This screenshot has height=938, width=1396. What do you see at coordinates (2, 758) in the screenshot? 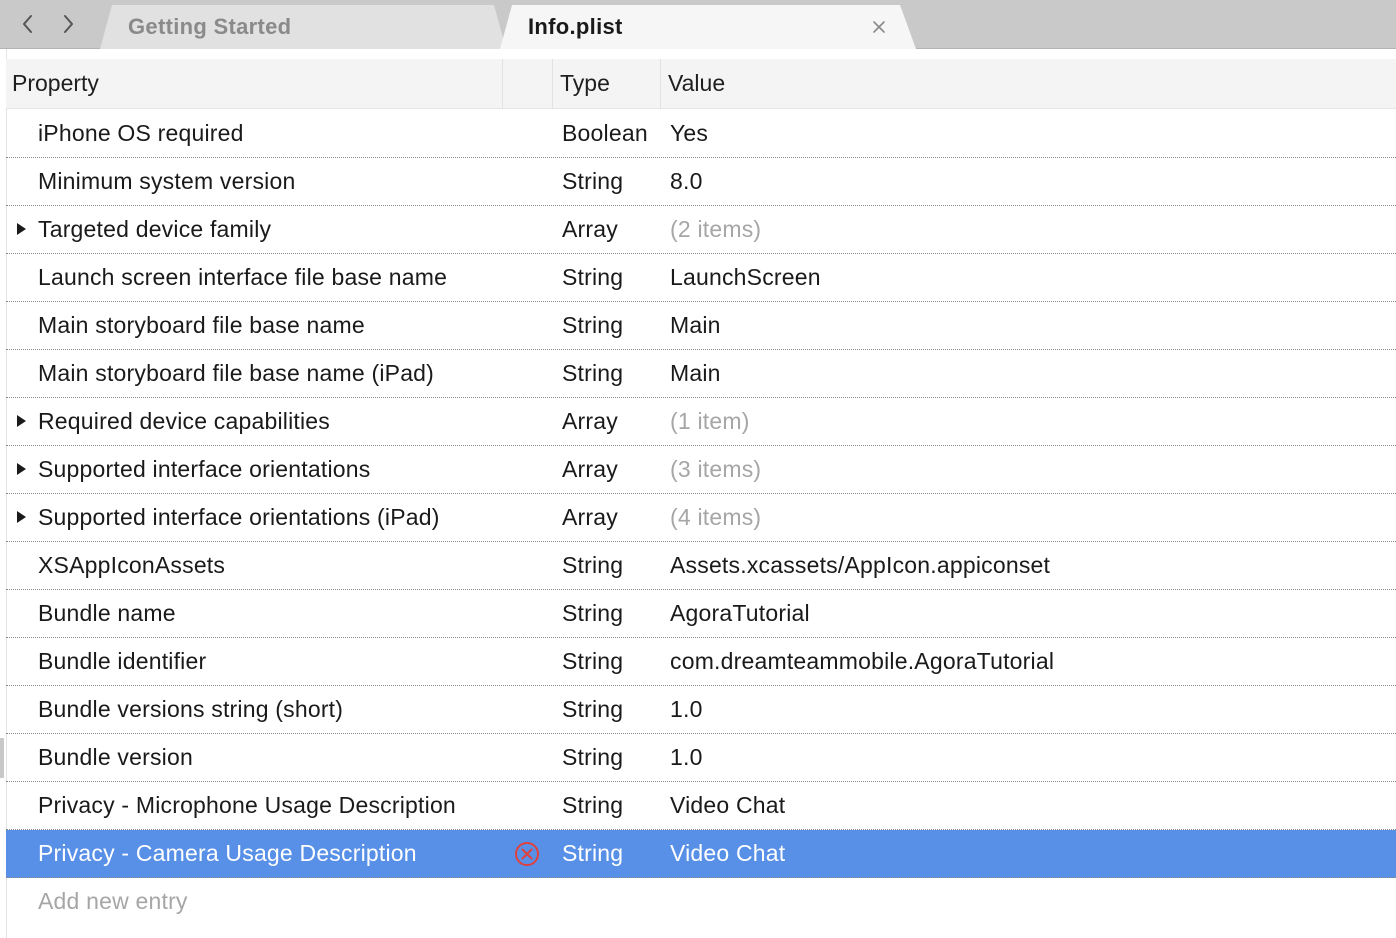
I see `gutter-marker` at bounding box center [2, 758].